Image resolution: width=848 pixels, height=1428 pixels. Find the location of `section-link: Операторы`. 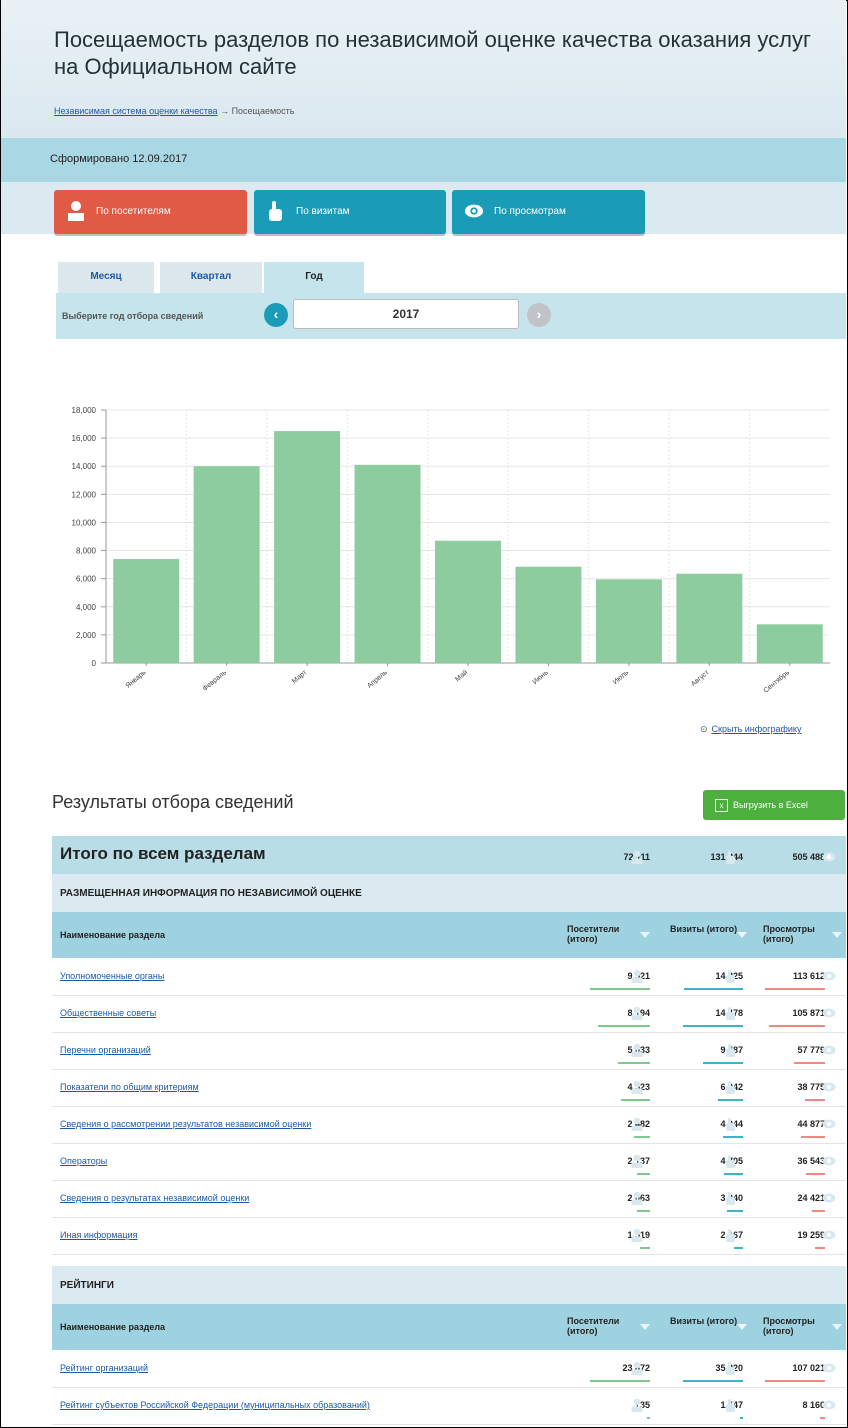

section-link: Операторы is located at coordinates (83, 1161).